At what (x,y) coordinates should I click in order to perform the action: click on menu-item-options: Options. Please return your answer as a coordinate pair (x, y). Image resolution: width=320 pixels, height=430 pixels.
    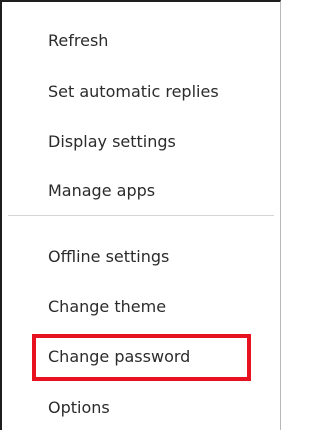
    Looking at the image, I should click on (79, 408).